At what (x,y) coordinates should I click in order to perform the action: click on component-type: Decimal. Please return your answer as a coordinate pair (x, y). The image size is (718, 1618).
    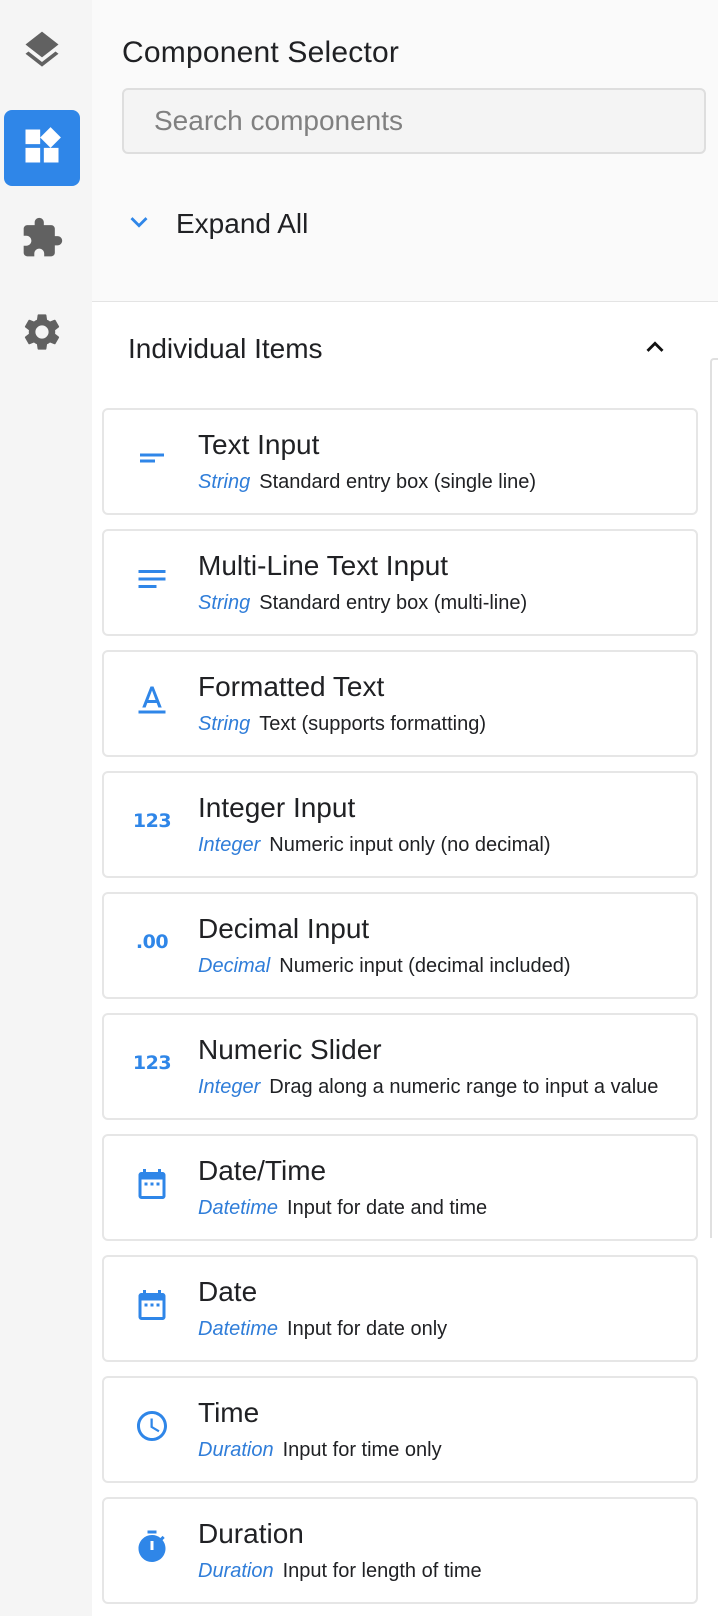
    Looking at the image, I should click on (234, 966).